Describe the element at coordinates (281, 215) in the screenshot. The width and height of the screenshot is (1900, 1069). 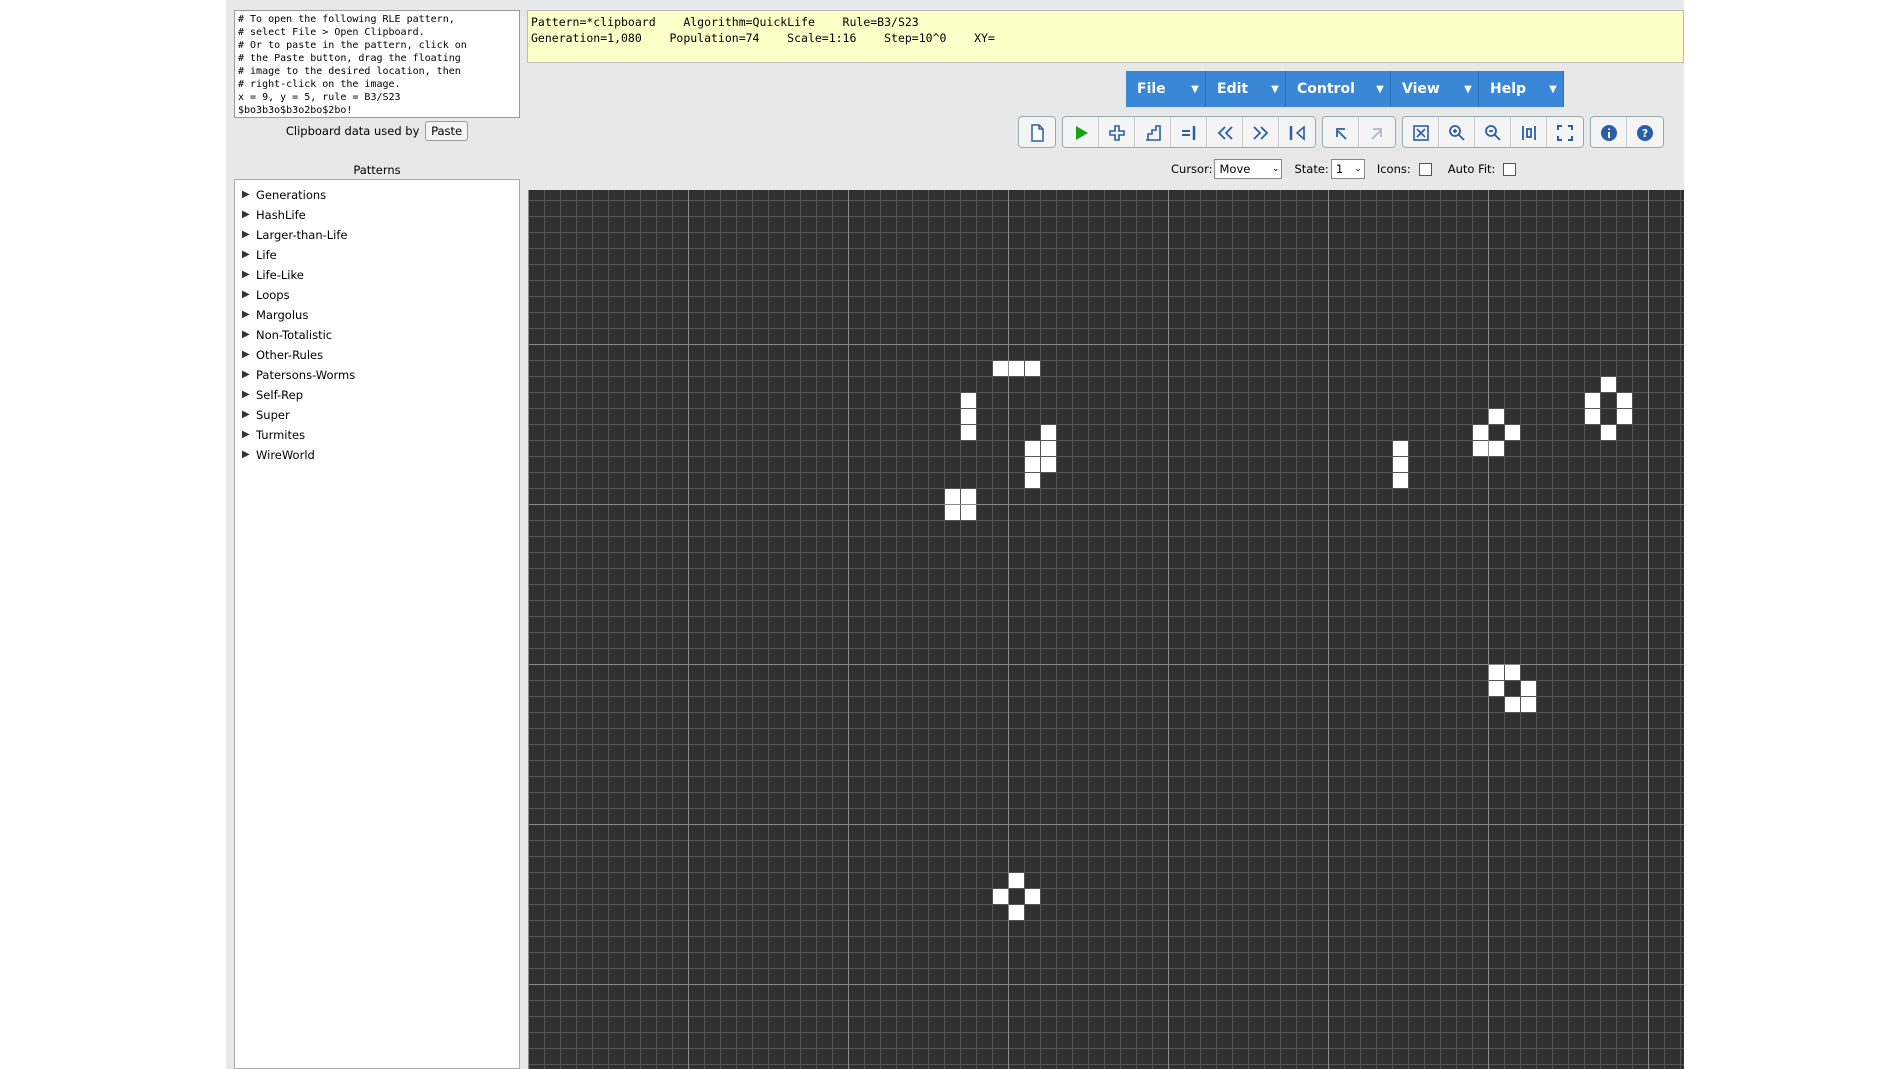
I see `pattern-folder-label: HashLife` at that location.